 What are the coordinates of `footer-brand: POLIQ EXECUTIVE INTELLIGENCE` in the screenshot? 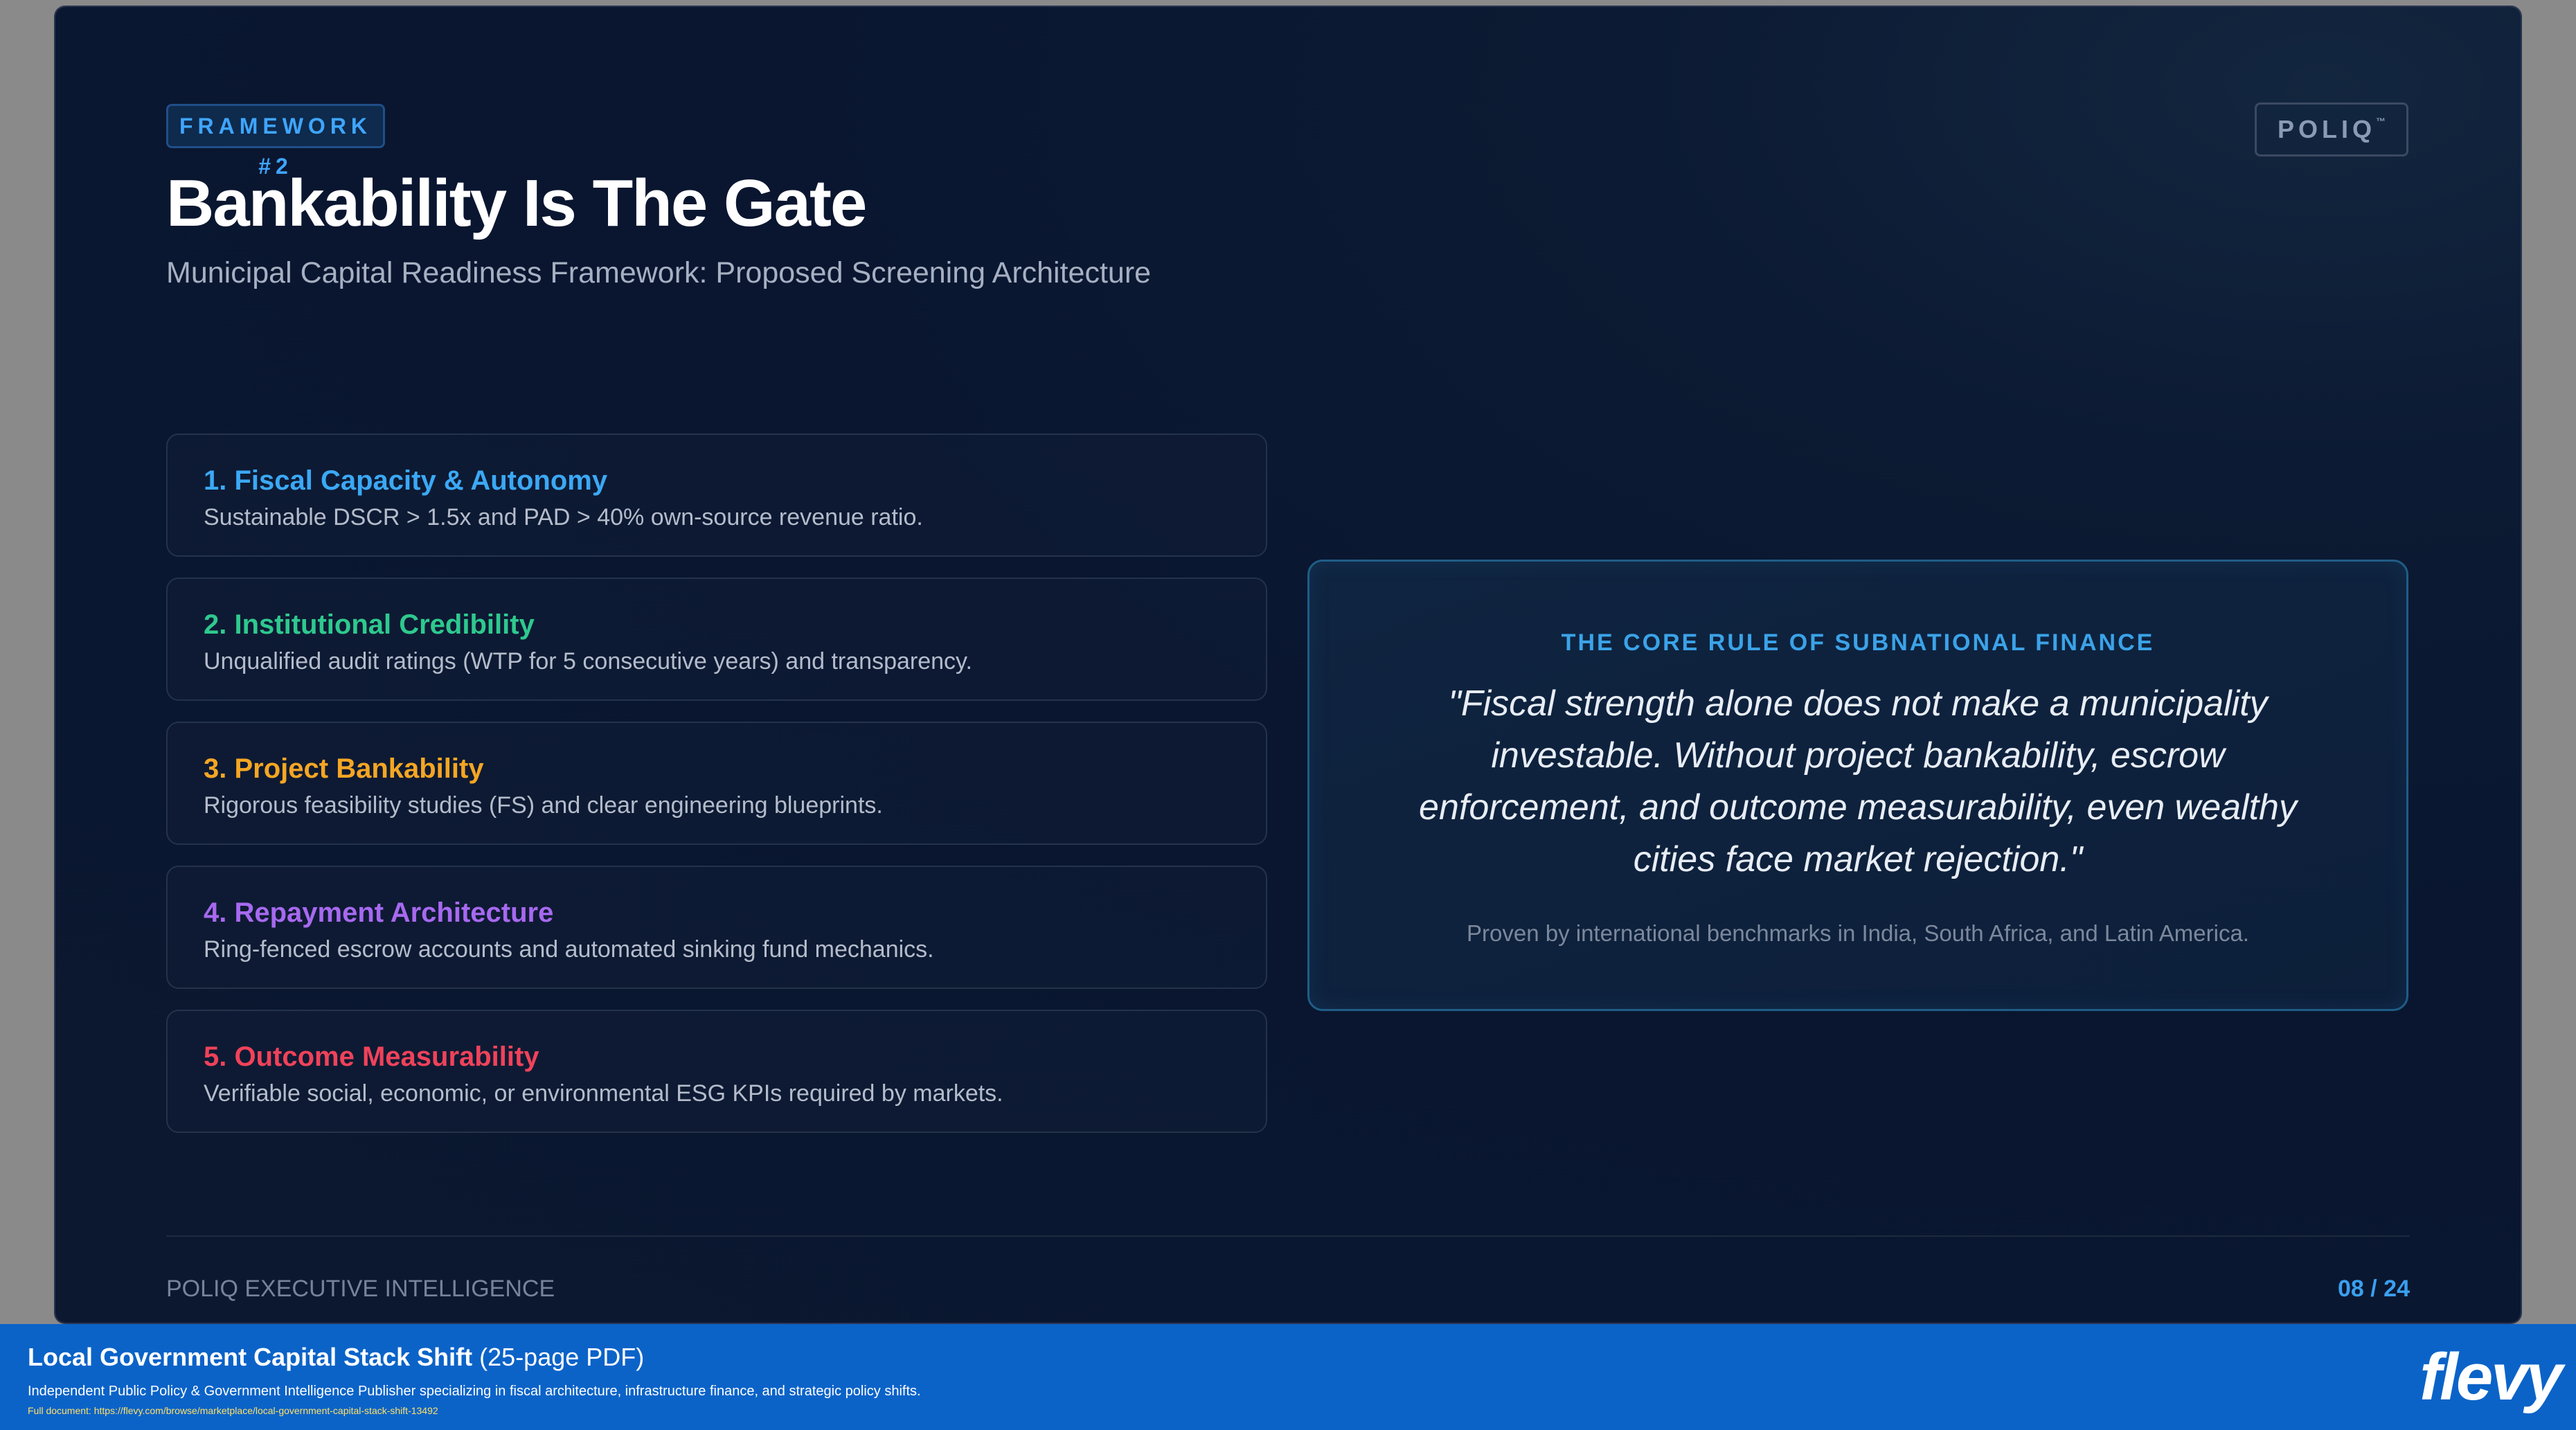 It's located at (360, 1289).